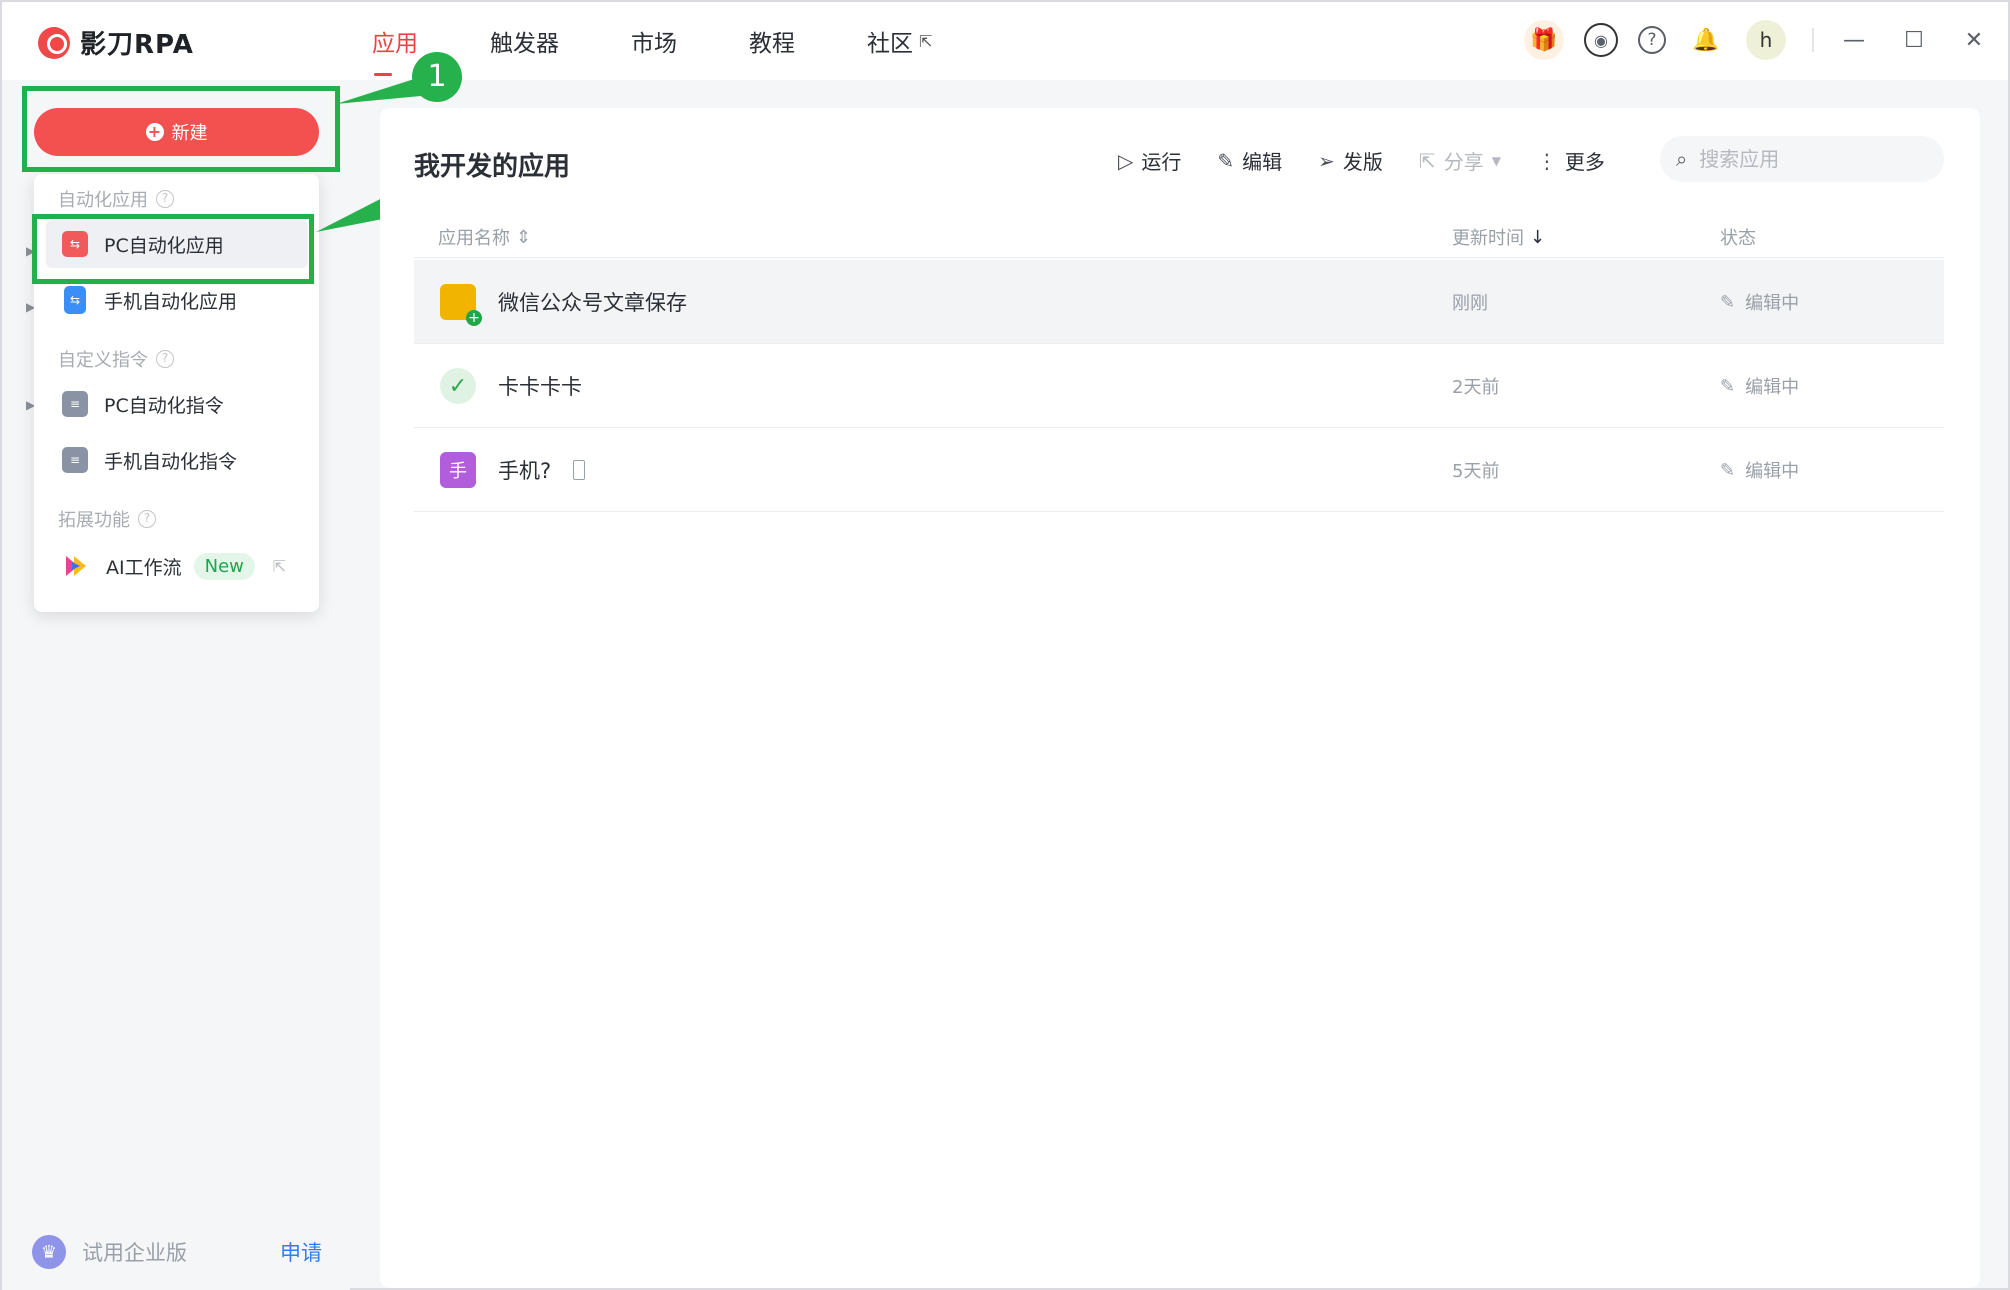  I want to click on updated-time: 刚刚, so click(1470, 303).